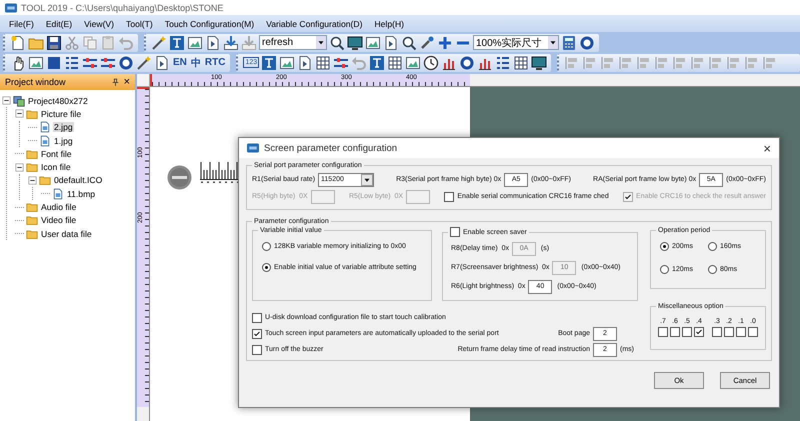  Describe the element at coordinates (314, 23) in the screenshot. I see `menu-item: Variable Configuration(D)` at that location.